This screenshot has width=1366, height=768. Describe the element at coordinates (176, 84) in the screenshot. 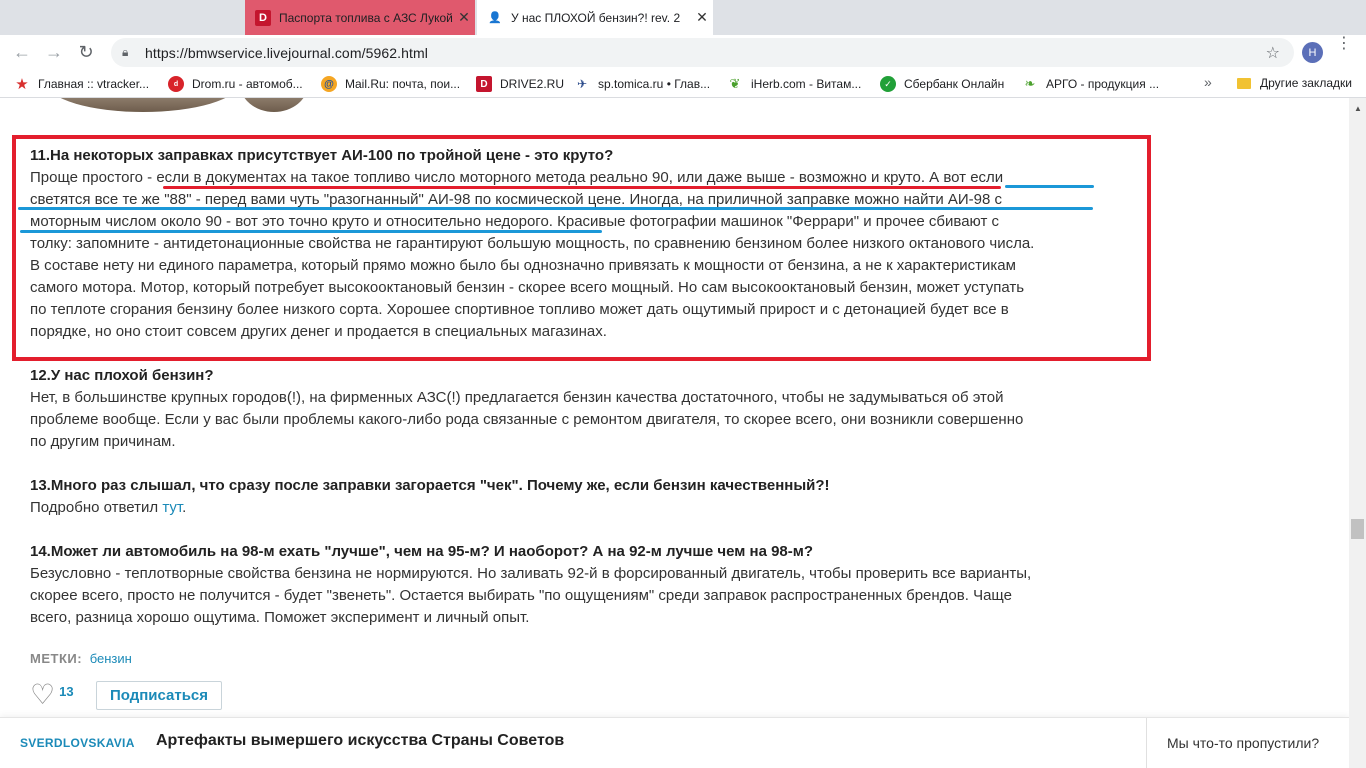

I see `drom-icon: d` at that location.